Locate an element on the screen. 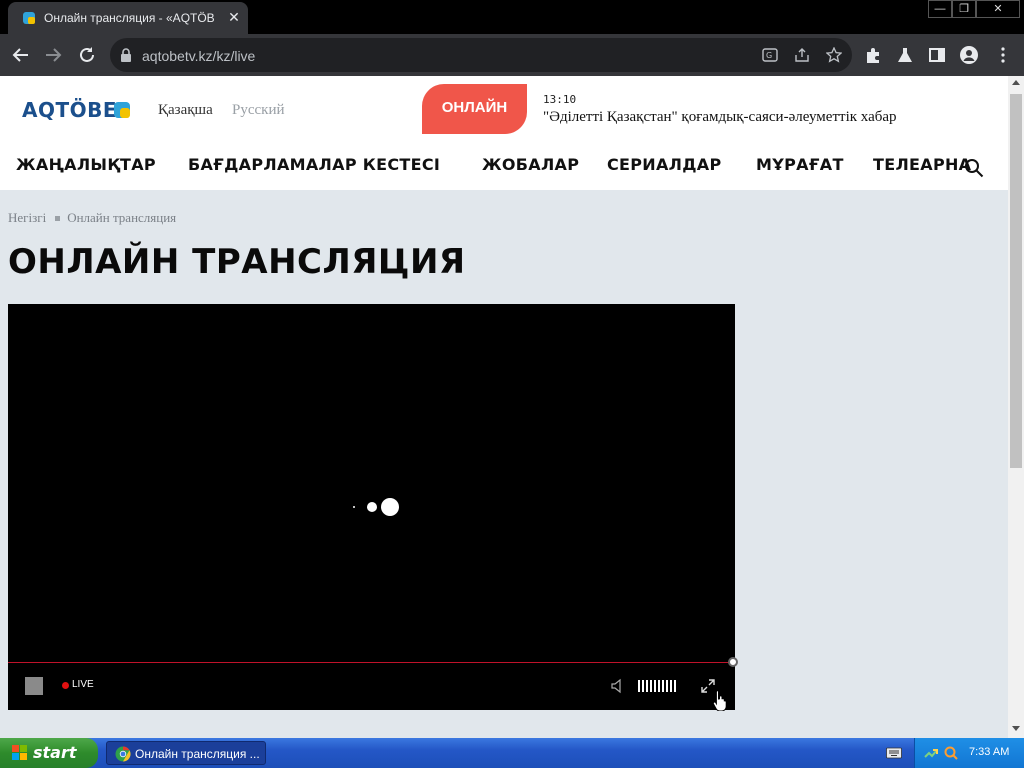  scroll-thumb is located at coordinates (1016, 281).